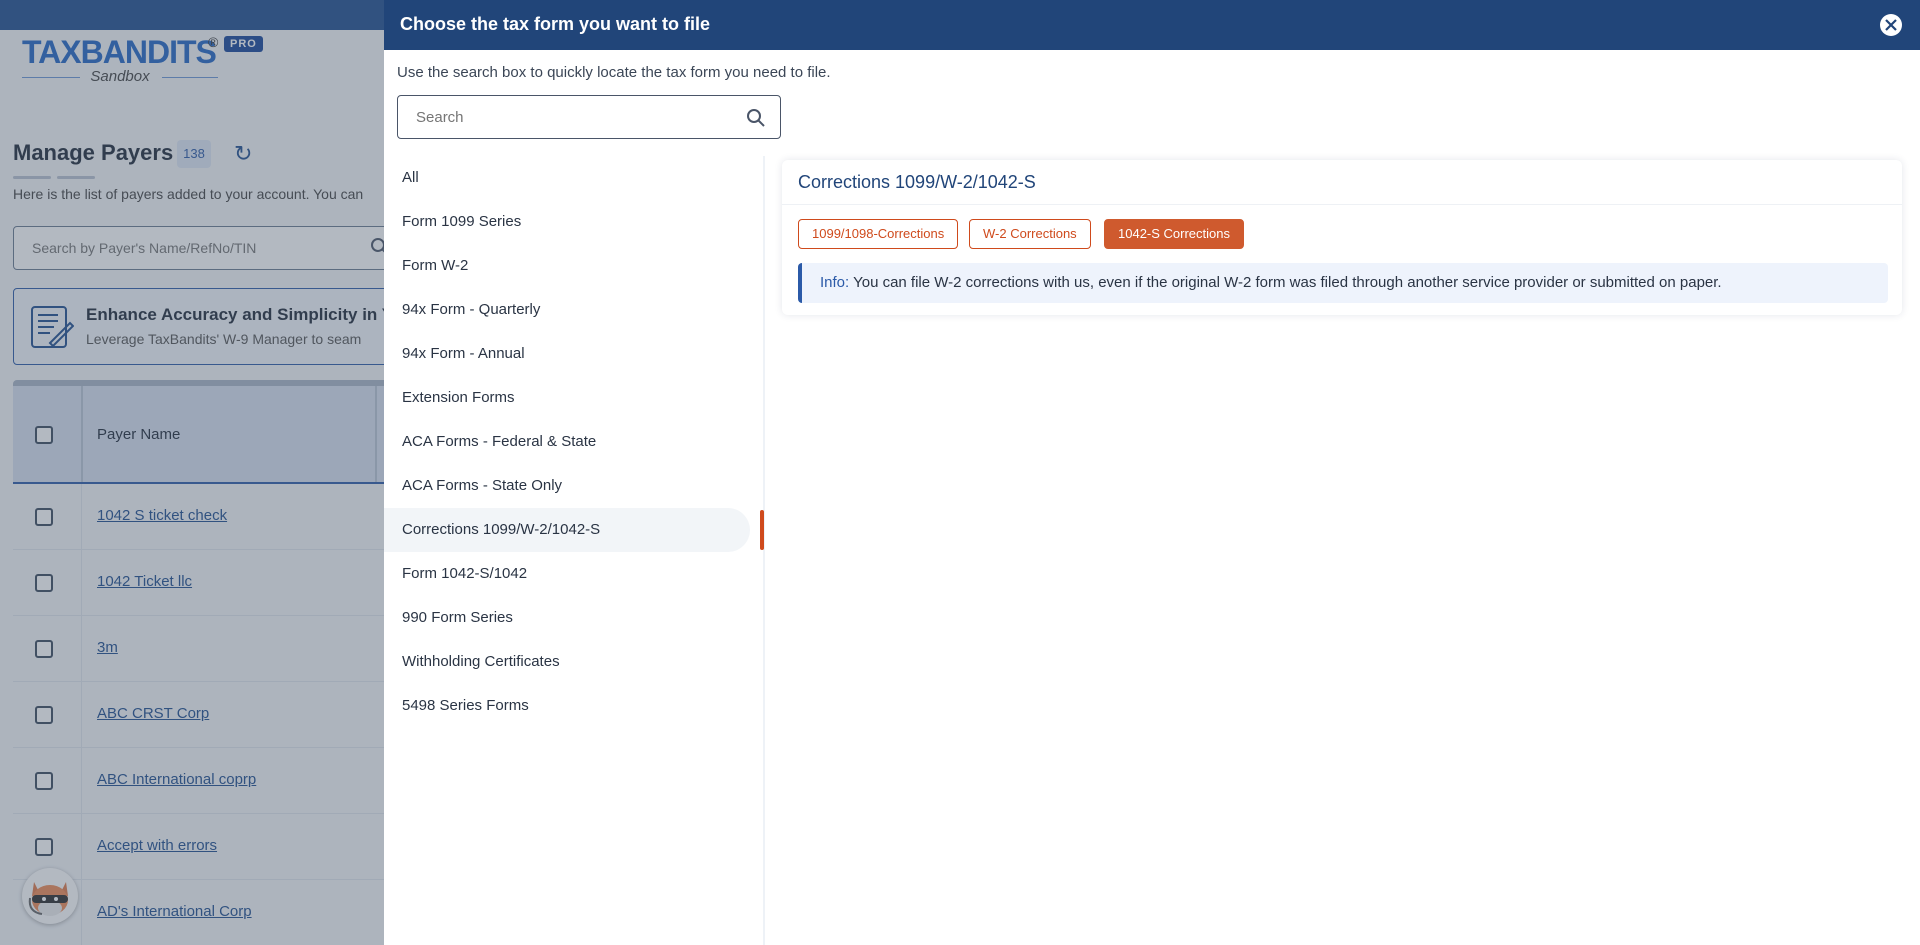 The width and height of the screenshot is (1920, 945). I want to click on category-5498-series: 5498 Series Forms, so click(574, 706).